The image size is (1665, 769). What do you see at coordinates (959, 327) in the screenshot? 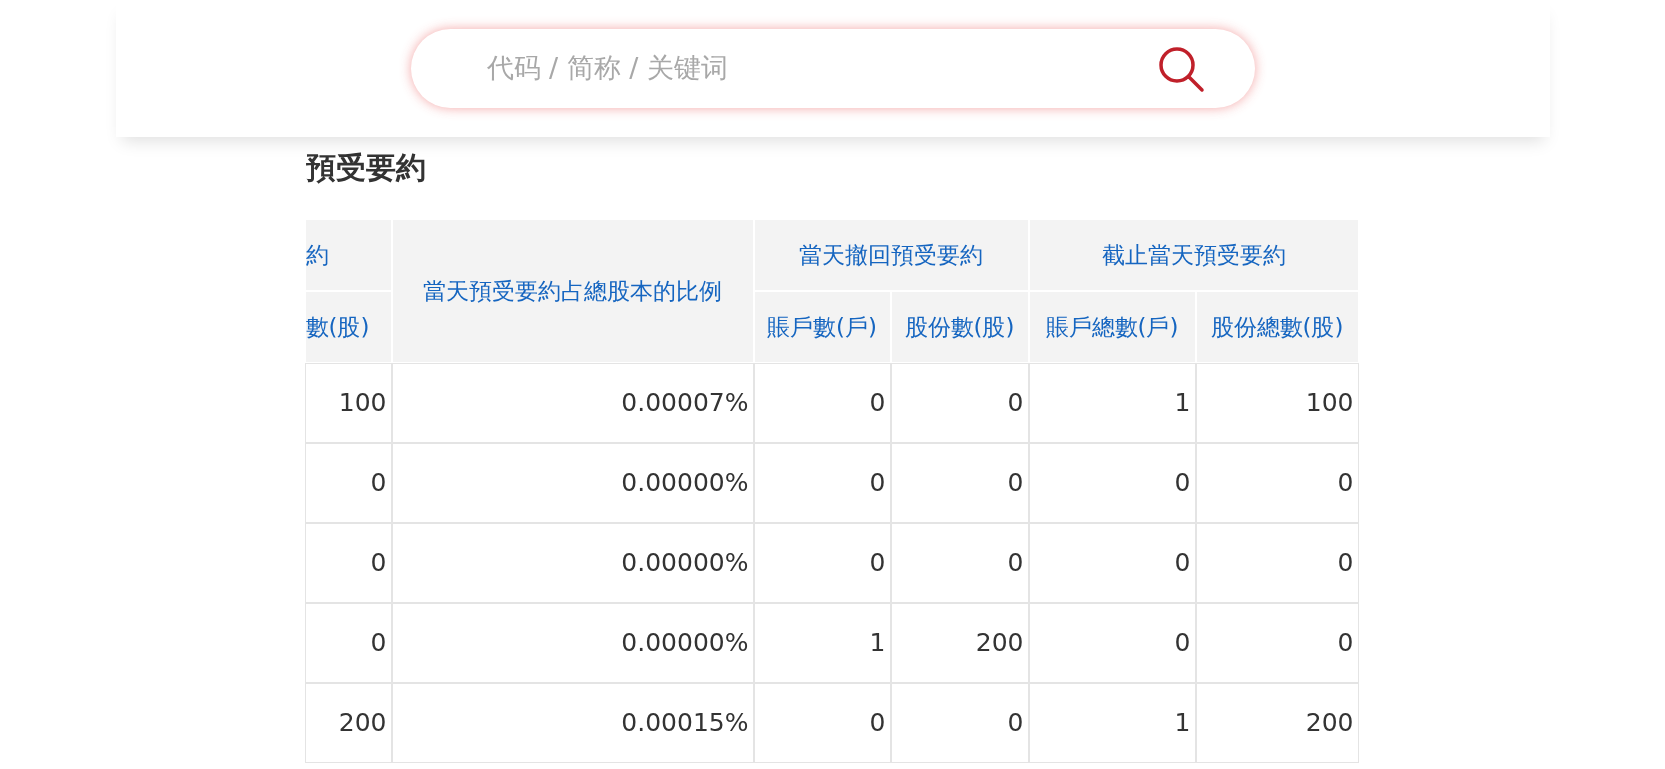
I see `column-header: 股份數(股)` at bounding box center [959, 327].